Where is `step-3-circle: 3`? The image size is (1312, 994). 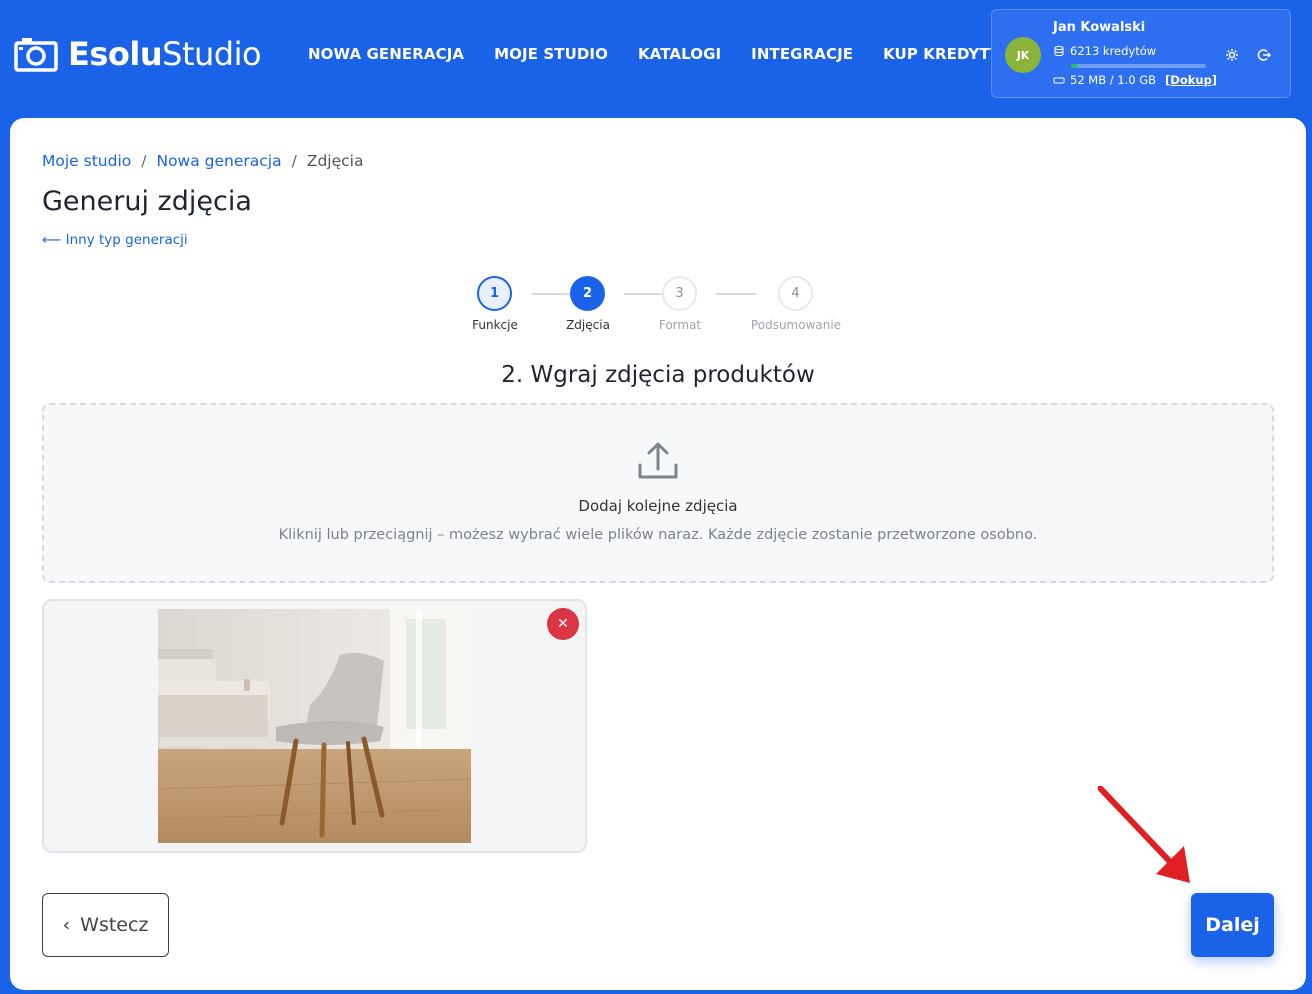 step-3-circle: 3 is located at coordinates (679, 293).